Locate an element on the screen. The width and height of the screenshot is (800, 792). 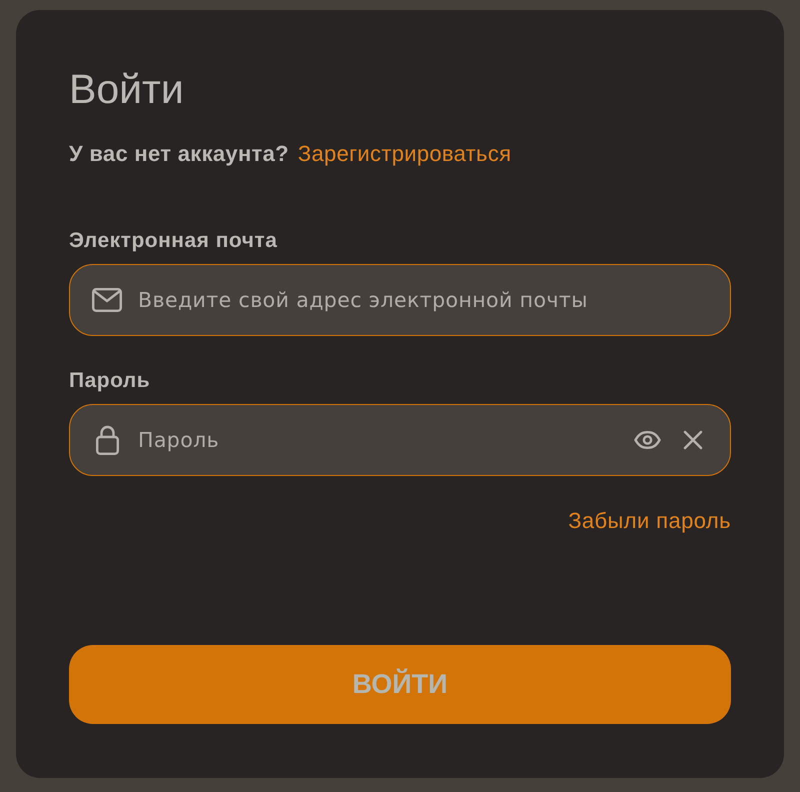
page-title: Войти is located at coordinates (126, 89).